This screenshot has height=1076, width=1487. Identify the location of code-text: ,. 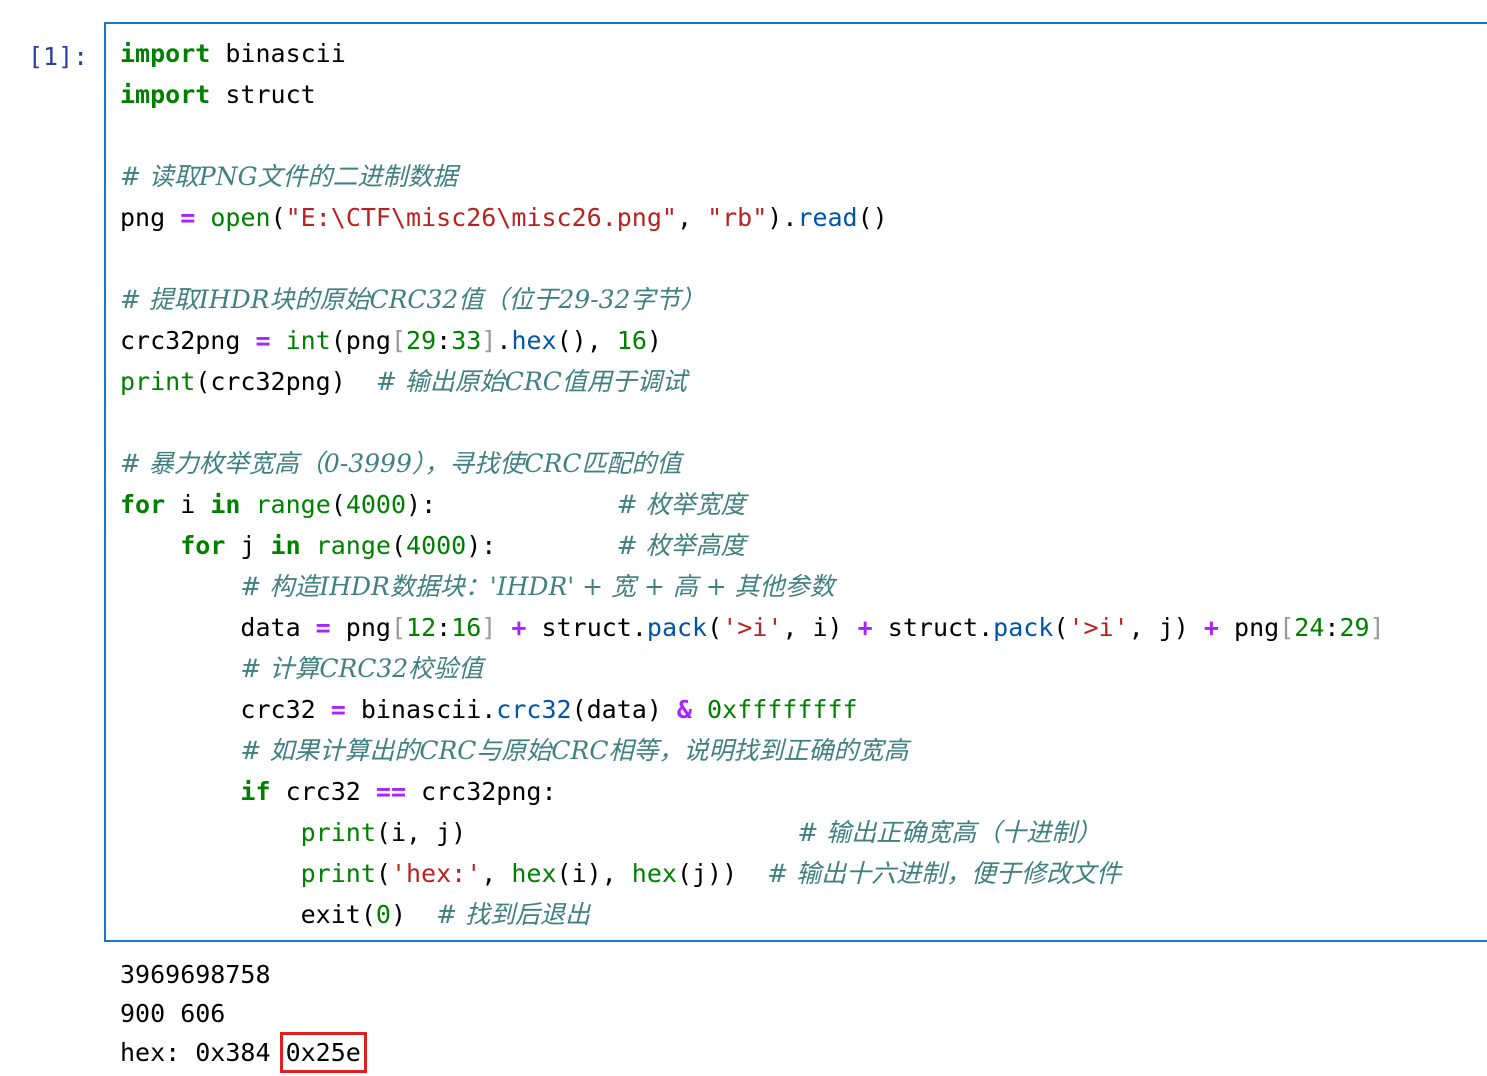
(496, 873).